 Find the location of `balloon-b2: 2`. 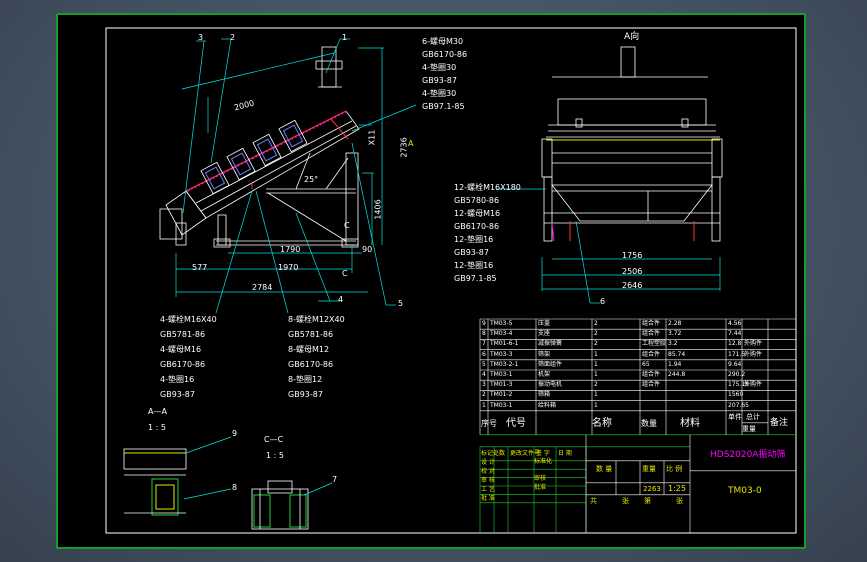

balloon-b2: 2 is located at coordinates (233, 37).